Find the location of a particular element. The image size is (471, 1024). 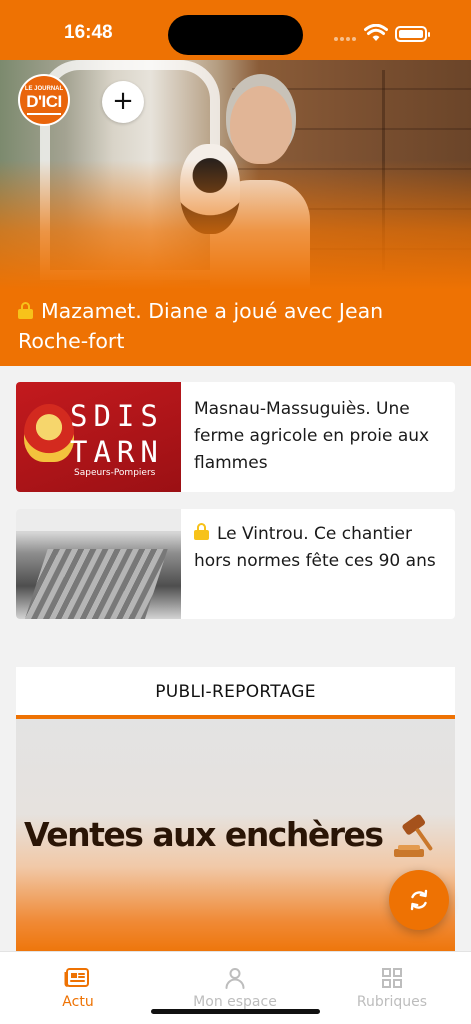

status-bar: 16:48 is located at coordinates (235, 30).